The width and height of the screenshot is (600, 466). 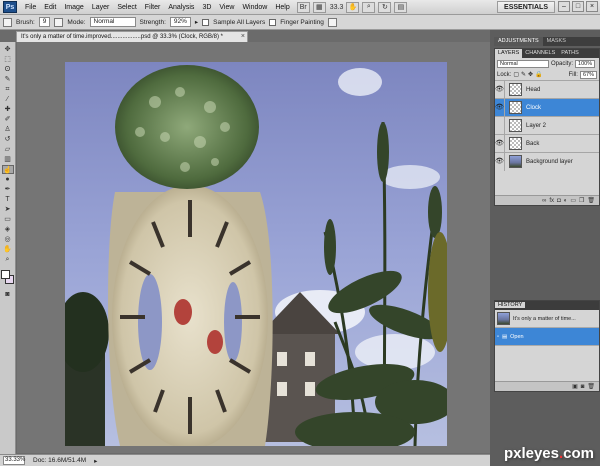 What do you see at coordinates (547, 161) in the screenshot?
I see `layer-background: 👁 Background layer` at bounding box center [547, 161].